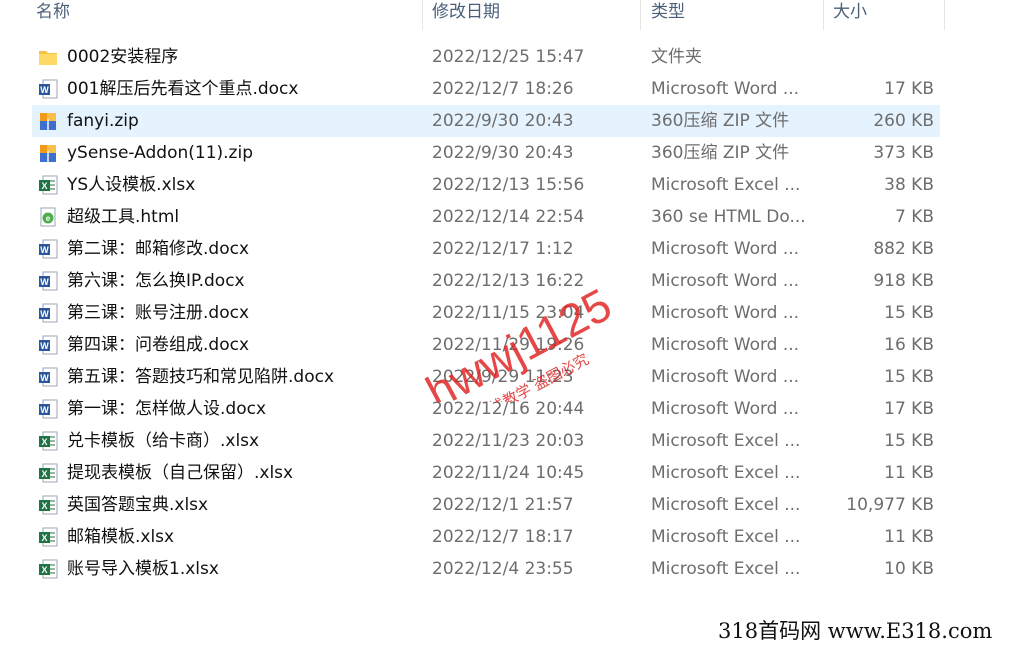  What do you see at coordinates (903, 249) in the screenshot?
I see `file-size: 882 KB` at bounding box center [903, 249].